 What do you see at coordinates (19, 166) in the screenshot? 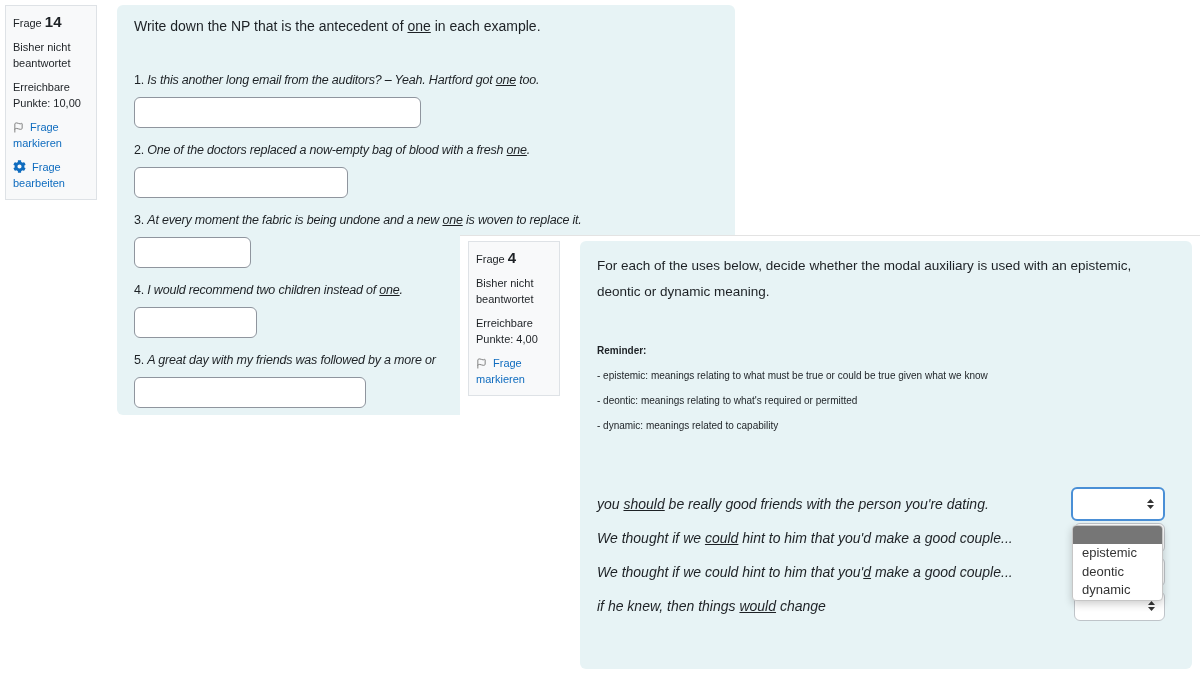
I see `settings-icon` at bounding box center [19, 166].